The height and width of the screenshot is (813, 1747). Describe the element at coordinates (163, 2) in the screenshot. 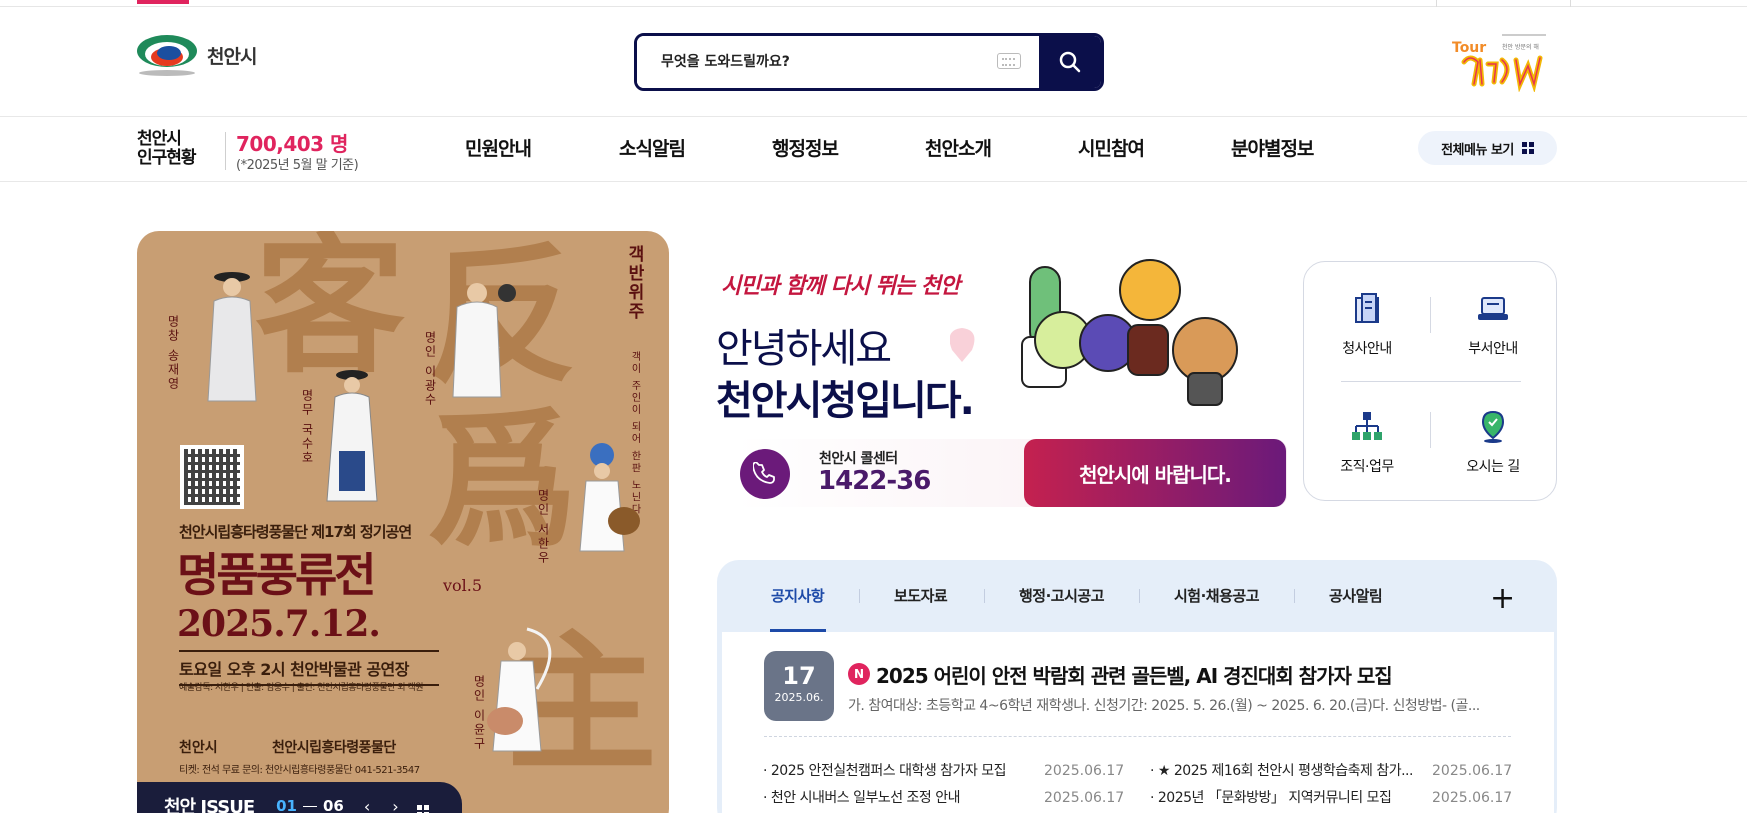

I see `utility-active-indicator` at that location.